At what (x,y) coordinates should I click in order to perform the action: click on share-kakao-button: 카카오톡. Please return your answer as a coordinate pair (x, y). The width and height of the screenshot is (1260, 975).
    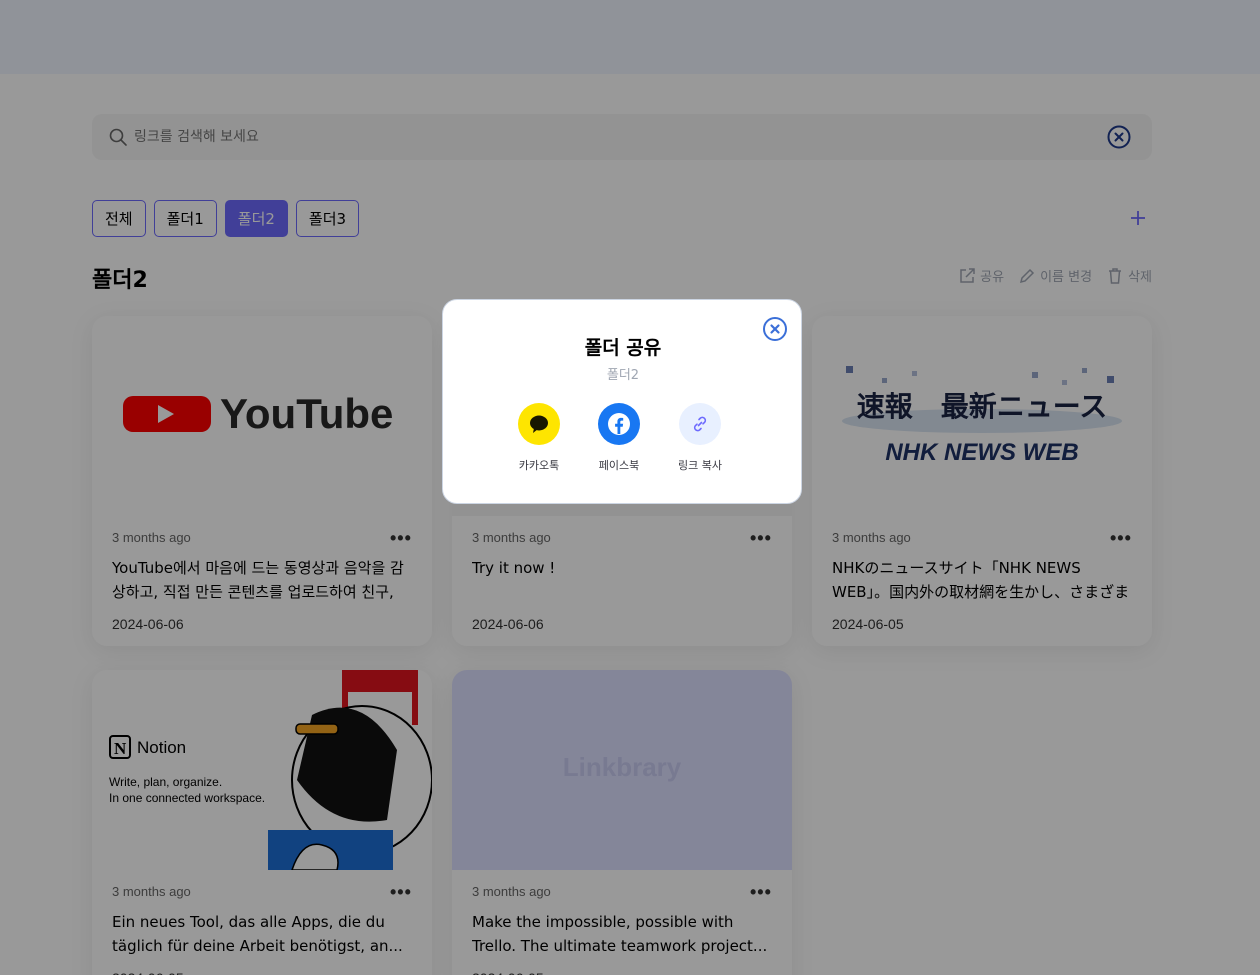
    Looking at the image, I should click on (539, 438).